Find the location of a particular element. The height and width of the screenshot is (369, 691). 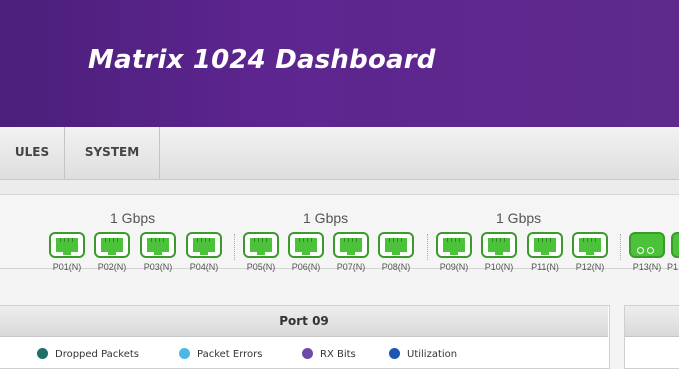

port-label: P13(N) is located at coordinates (647, 267).